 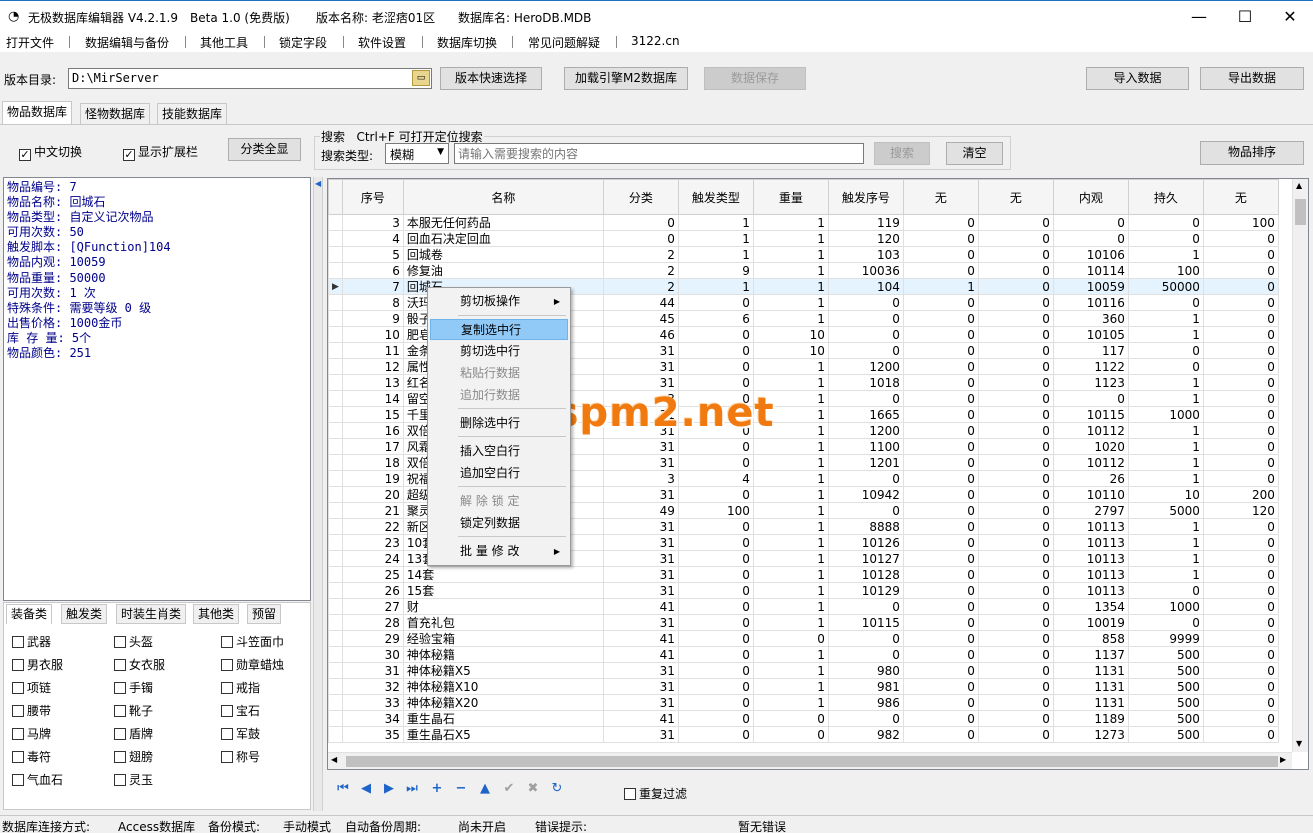 What do you see at coordinates (372, 382) in the screenshot?
I see `table-cell: 13` at bounding box center [372, 382].